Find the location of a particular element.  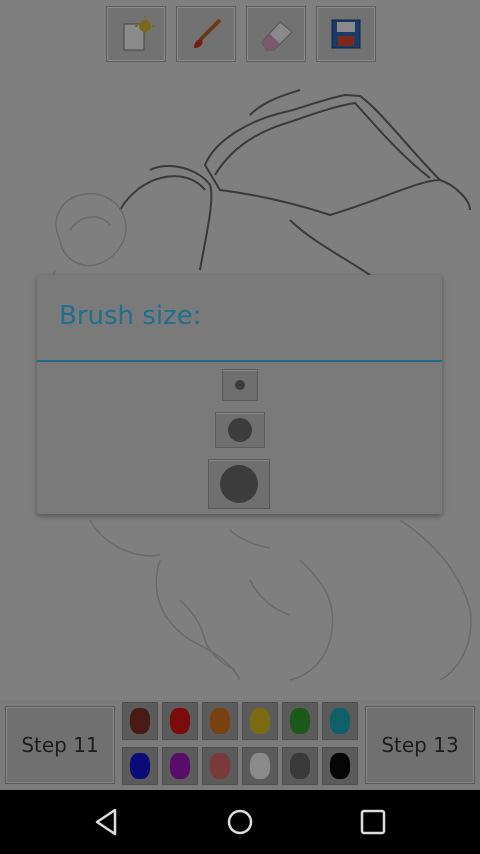

dialog-header: Brush size: is located at coordinates (239, 317).